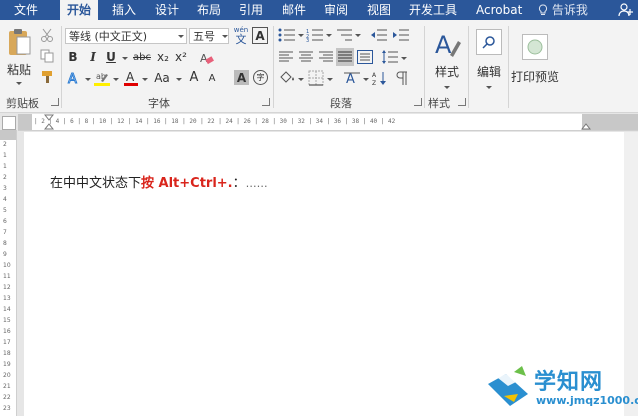 Image resolution: width=638 pixels, height=416 pixels. I want to click on font-name-chevron-icon, so click(181, 36).